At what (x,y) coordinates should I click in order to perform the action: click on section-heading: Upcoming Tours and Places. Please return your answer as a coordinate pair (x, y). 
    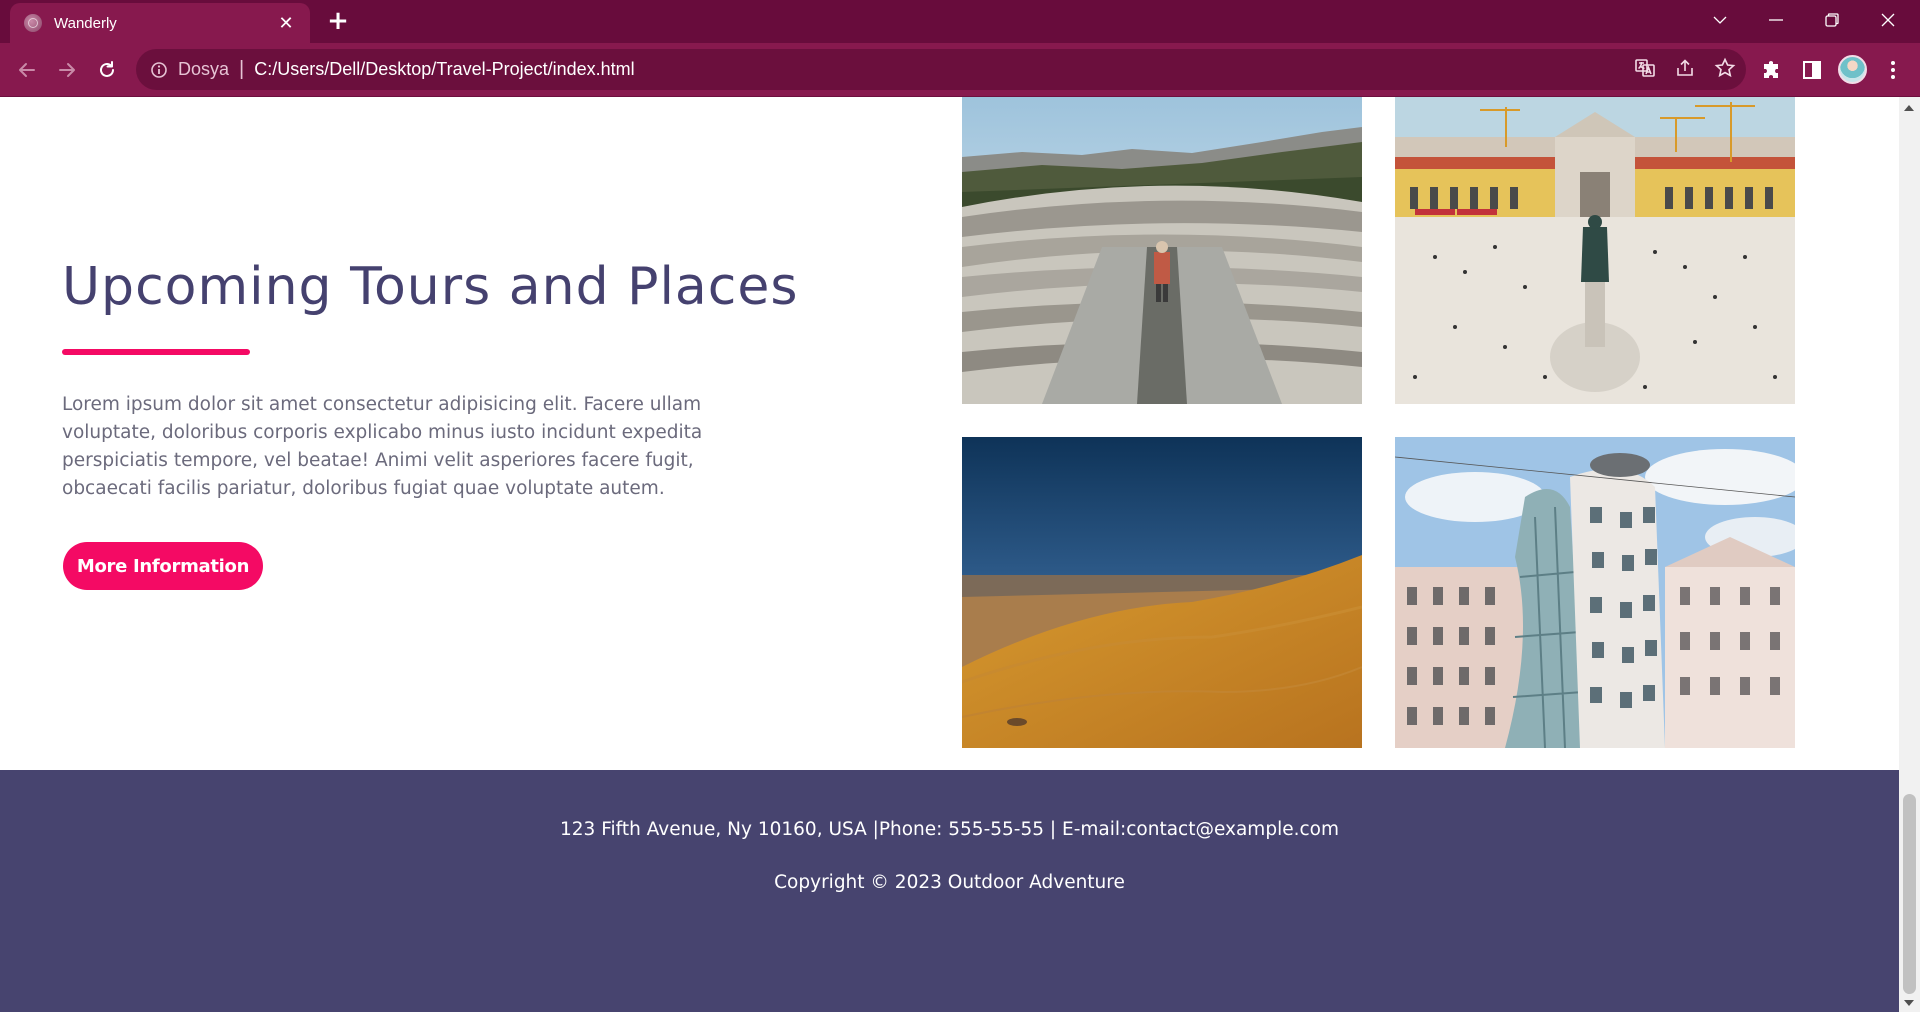
    Looking at the image, I should click on (430, 287).